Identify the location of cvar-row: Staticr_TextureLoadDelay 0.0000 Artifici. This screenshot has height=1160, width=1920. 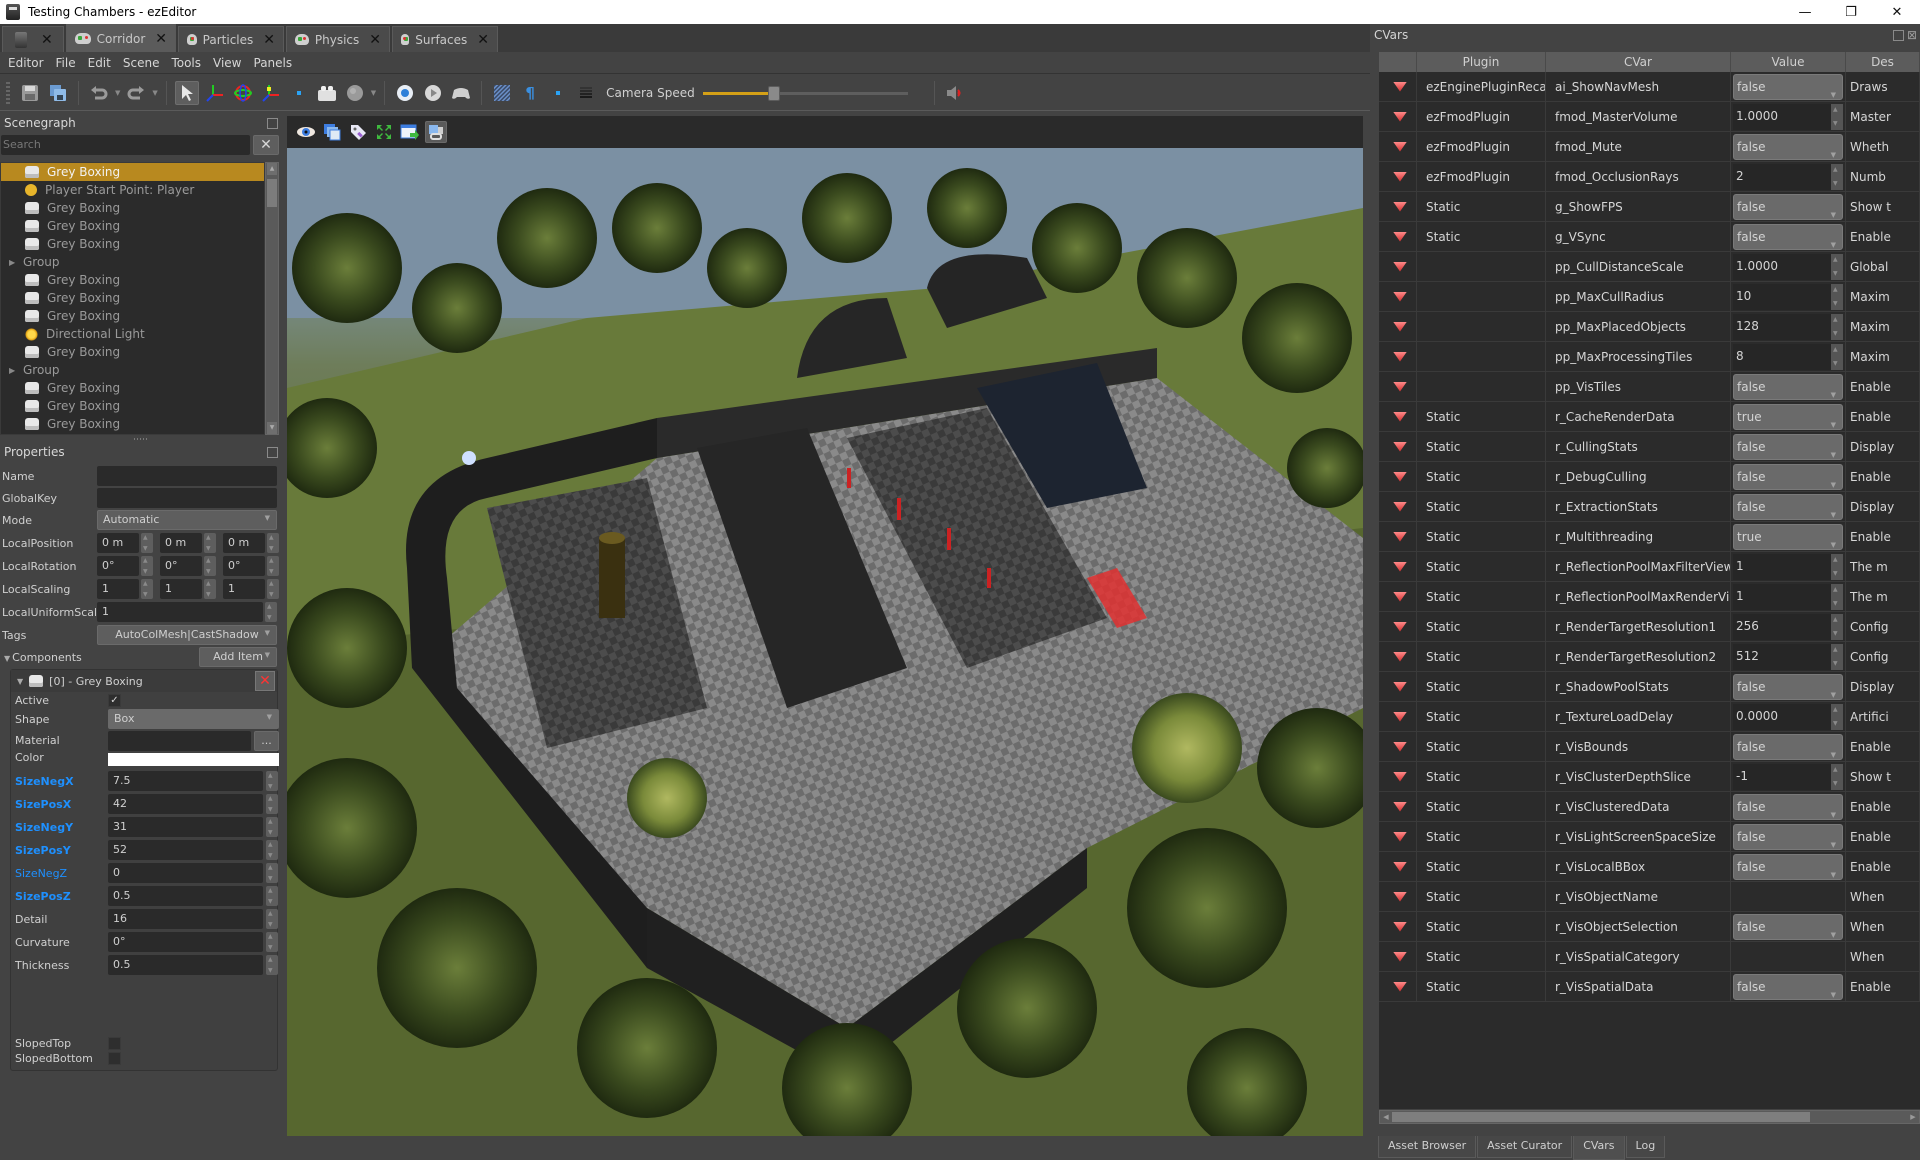
(1649, 716).